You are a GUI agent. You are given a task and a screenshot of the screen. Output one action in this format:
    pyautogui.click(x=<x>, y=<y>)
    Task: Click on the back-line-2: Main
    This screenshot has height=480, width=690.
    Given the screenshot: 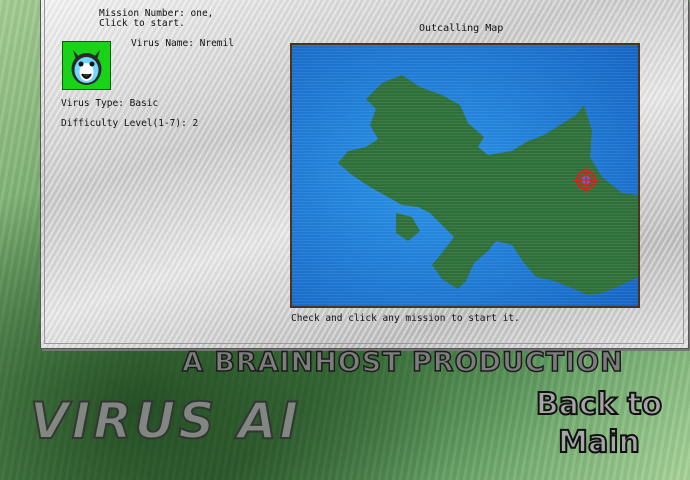 What is the action you would take?
    pyautogui.click(x=599, y=442)
    